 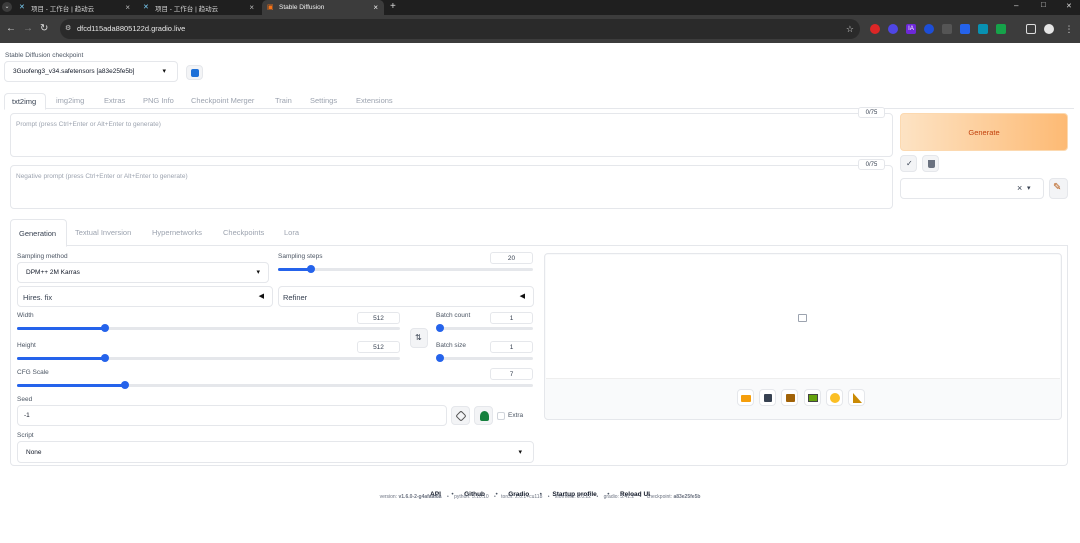 I want to click on tab-checkpoint-merger: Checkpoint Merger, so click(x=222, y=100).